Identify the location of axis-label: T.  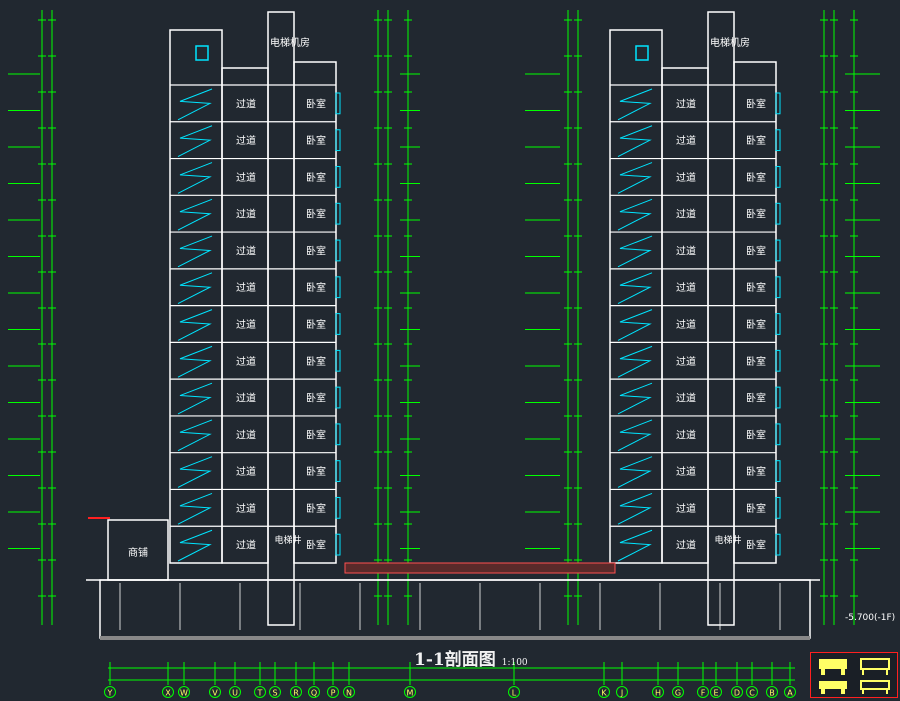
(260, 693).